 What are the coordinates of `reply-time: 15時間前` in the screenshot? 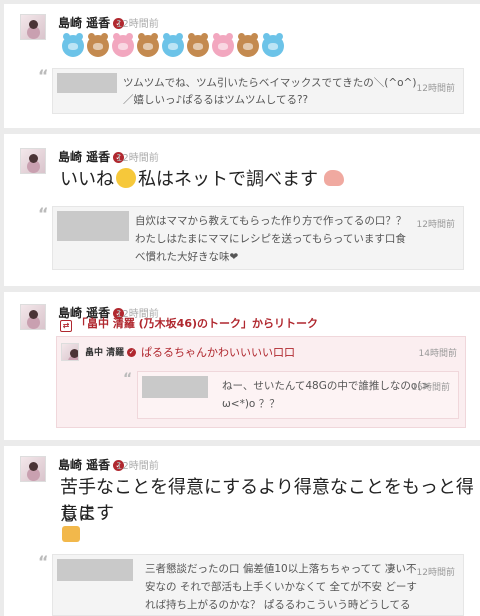 It's located at (430, 388).